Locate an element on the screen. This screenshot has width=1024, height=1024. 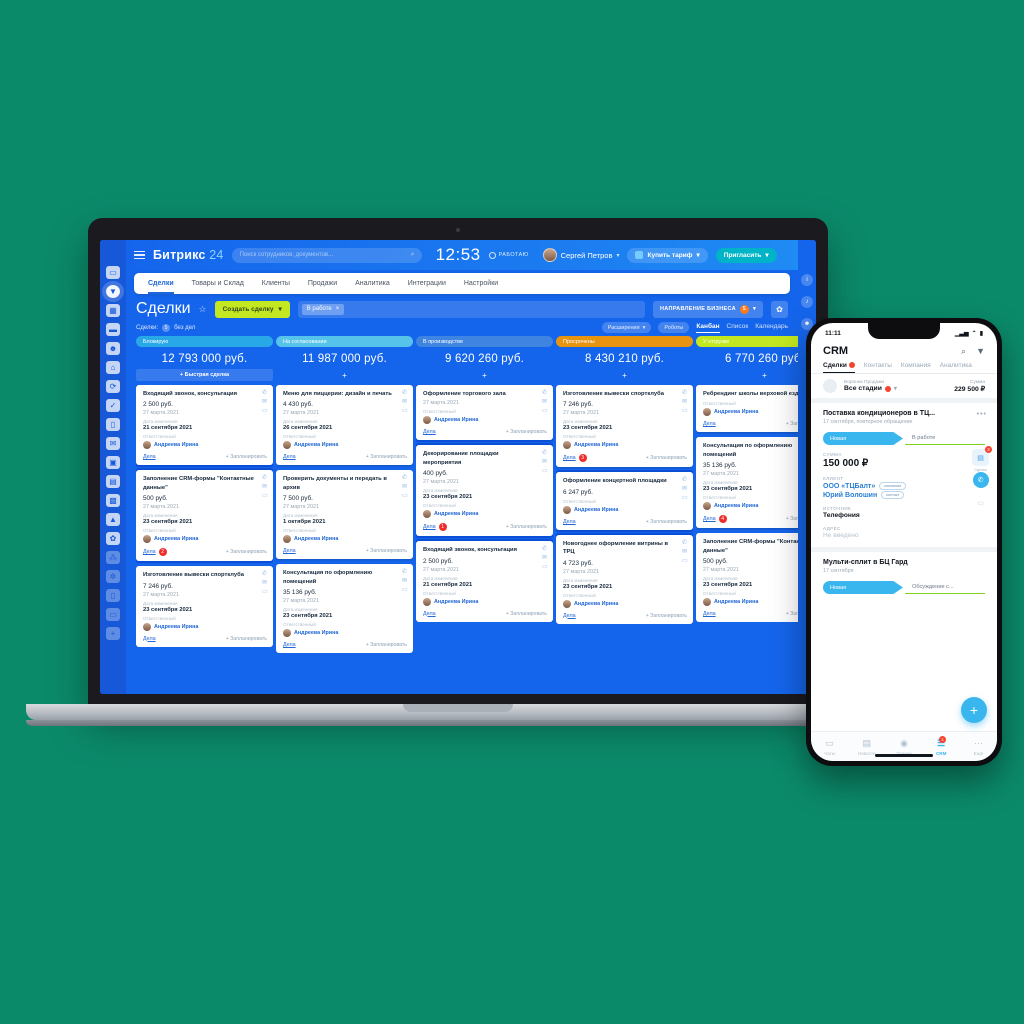
mobile-icon: ▯ is located at coordinates (113, 595).